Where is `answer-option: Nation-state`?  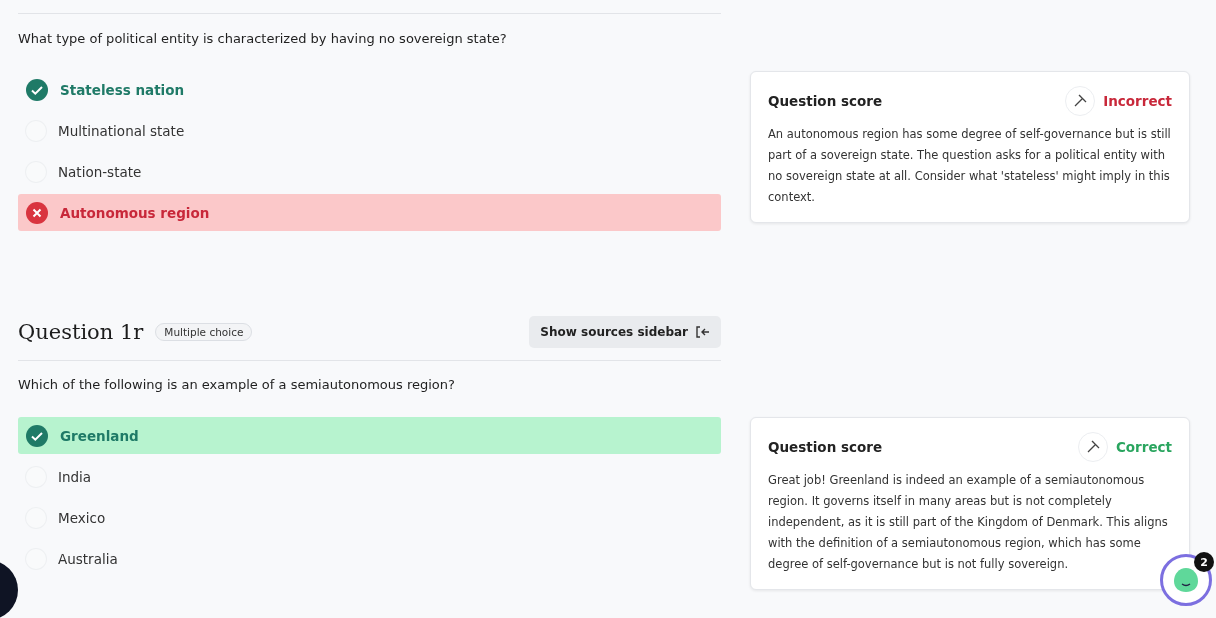 answer-option: Nation-state is located at coordinates (369, 171).